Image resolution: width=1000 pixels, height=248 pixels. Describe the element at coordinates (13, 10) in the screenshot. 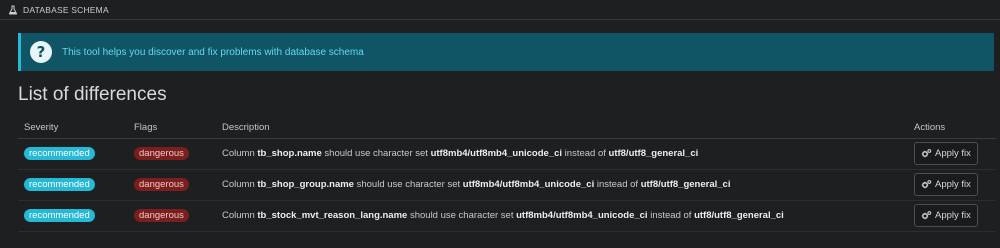

I see `flask-icon` at that location.